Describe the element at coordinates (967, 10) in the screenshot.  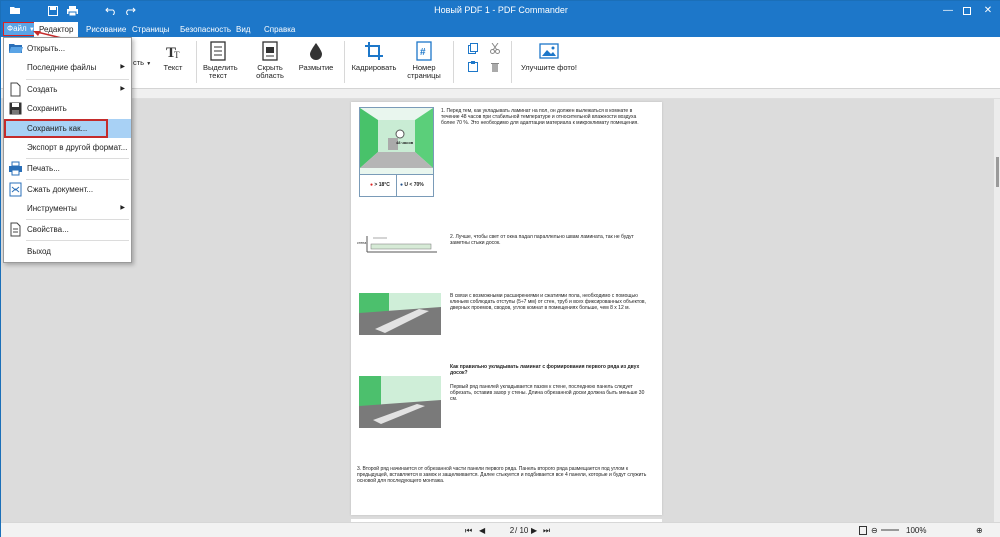
I see `maximize-icon` at that location.